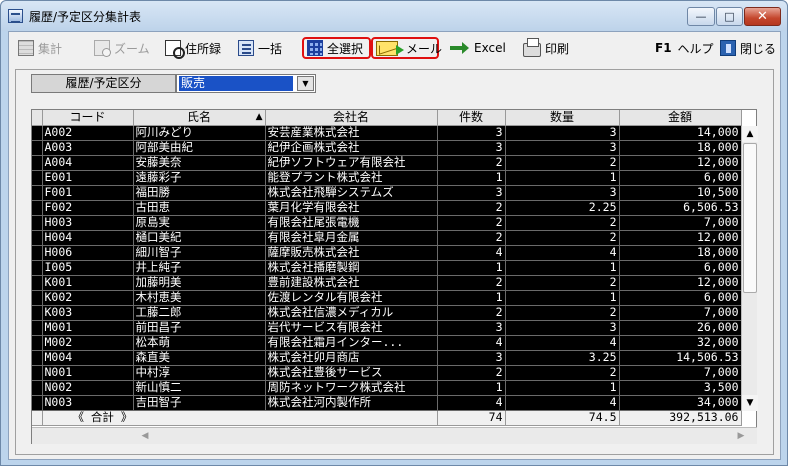 This screenshot has height=466, width=788. I want to click on table-cell: 3,500, so click(680, 388).